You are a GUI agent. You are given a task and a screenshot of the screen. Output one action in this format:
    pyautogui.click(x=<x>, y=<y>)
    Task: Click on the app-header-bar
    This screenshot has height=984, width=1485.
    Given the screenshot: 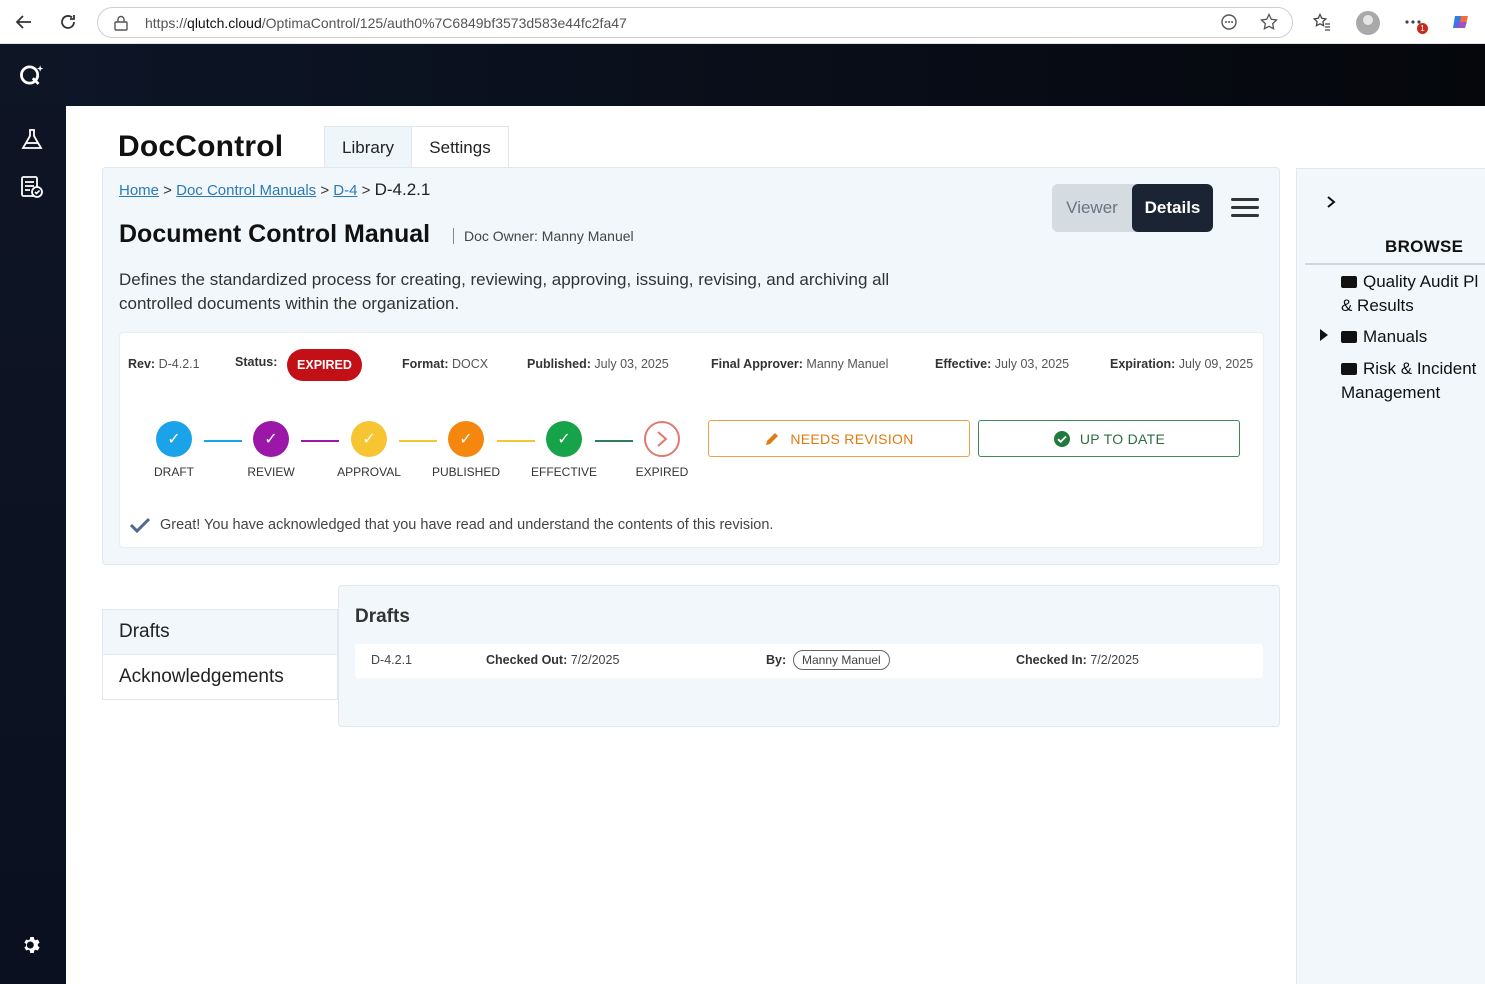 What is the action you would take?
    pyautogui.click(x=775, y=75)
    